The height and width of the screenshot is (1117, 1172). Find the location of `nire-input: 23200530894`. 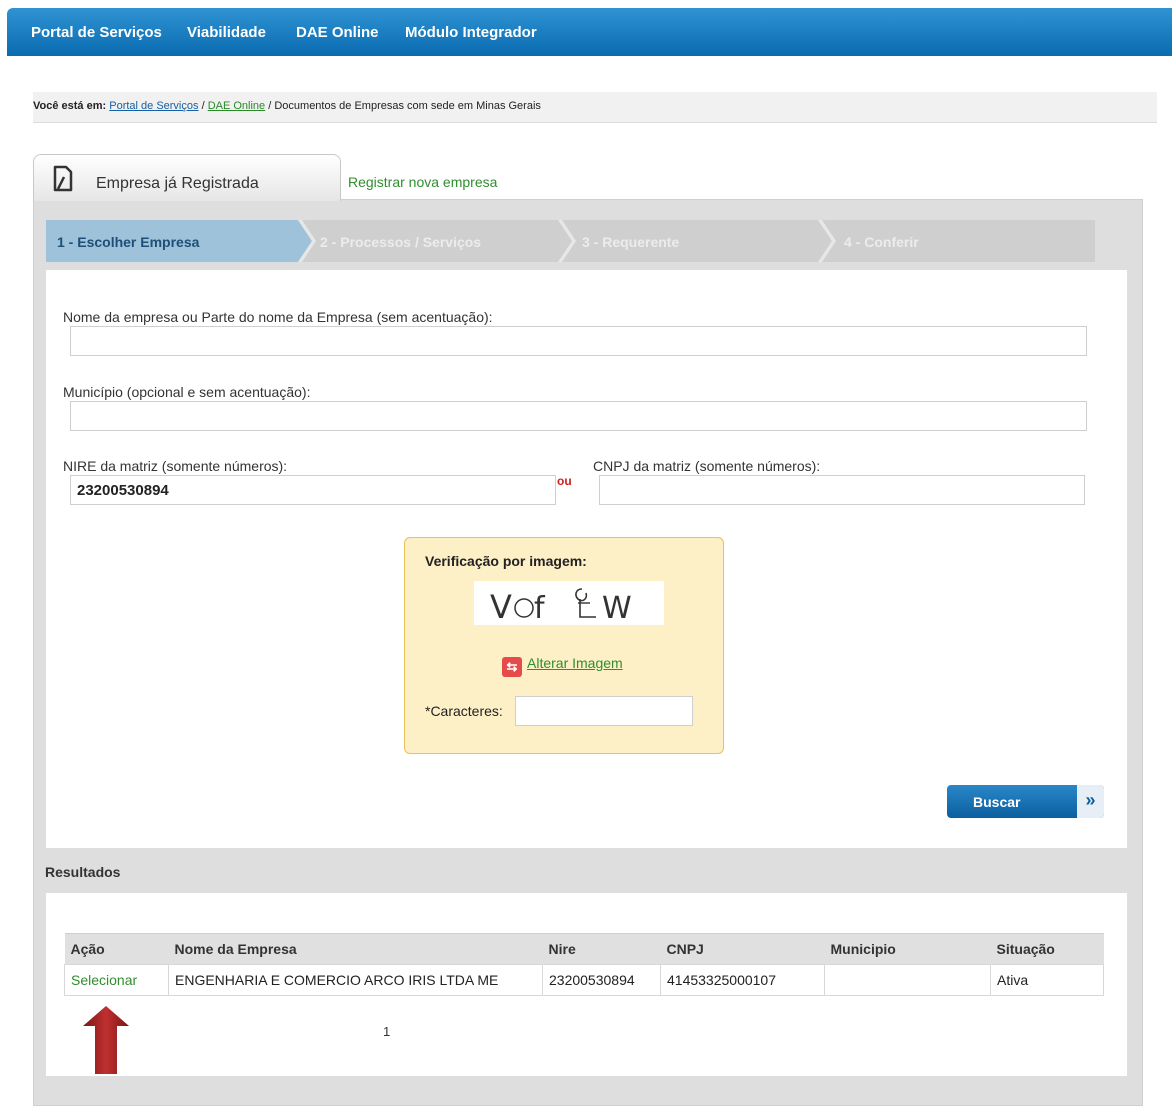

nire-input: 23200530894 is located at coordinates (313, 490).